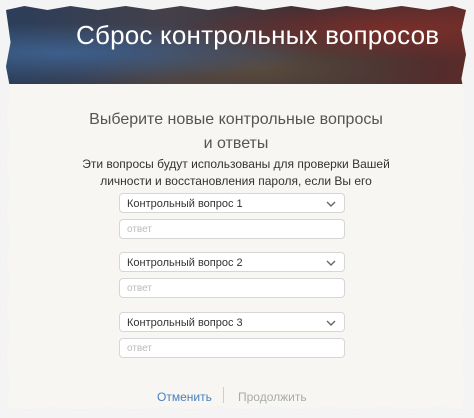 The height and width of the screenshot is (418, 474). I want to click on security-question-1-label: Контрольный вопрос 1, so click(185, 204).